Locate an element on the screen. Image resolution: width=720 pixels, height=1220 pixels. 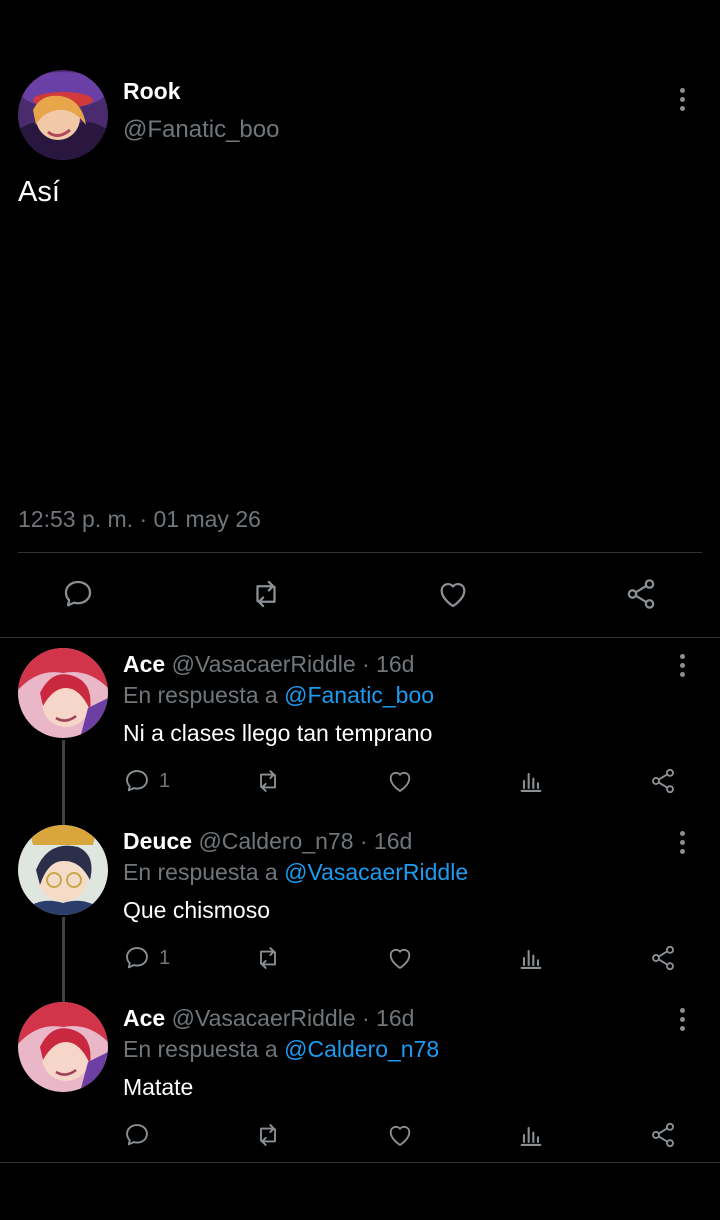
mention-link: @VasacaerRiddle is located at coordinates (376, 872).